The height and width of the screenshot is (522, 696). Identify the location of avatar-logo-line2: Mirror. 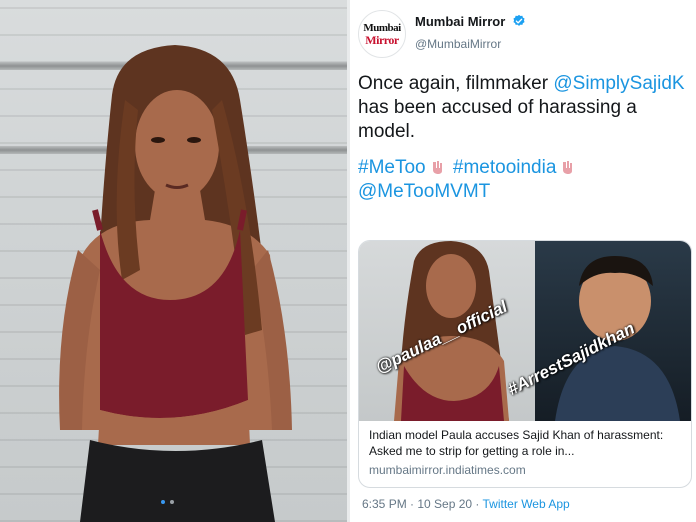
(382, 39).